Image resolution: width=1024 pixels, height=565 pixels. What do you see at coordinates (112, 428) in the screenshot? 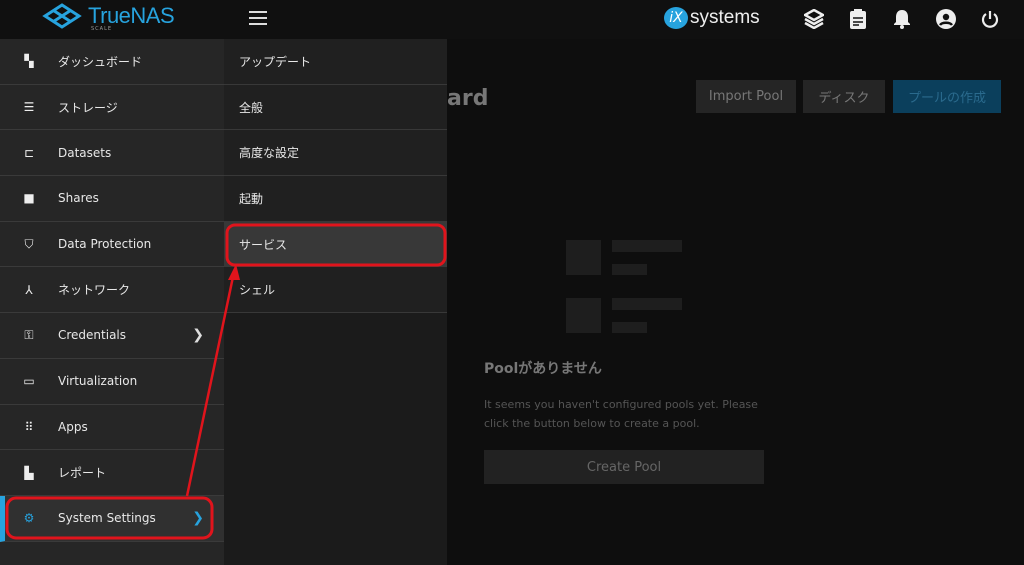
I see `sidebar-item-apps: ⠿ Apps` at bounding box center [112, 428].